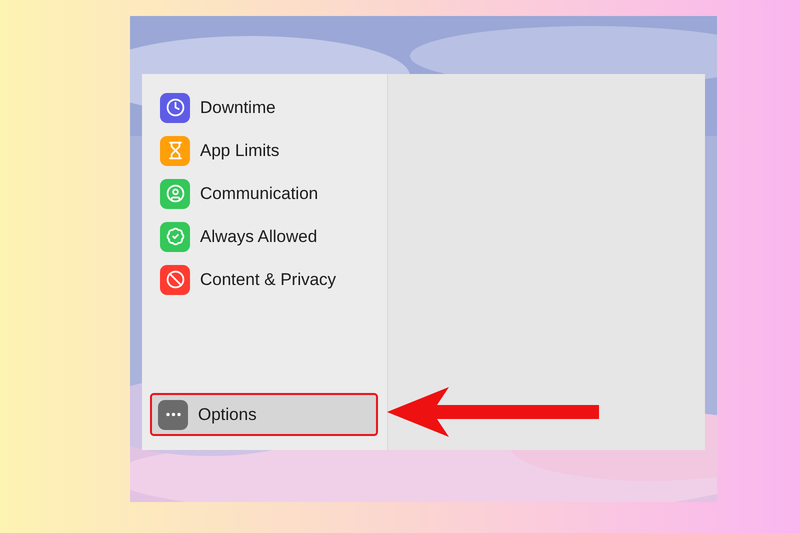 This screenshot has height=533, width=800. What do you see at coordinates (175, 151) in the screenshot?
I see `hourglass-icon` at bounding box center [175, 151].